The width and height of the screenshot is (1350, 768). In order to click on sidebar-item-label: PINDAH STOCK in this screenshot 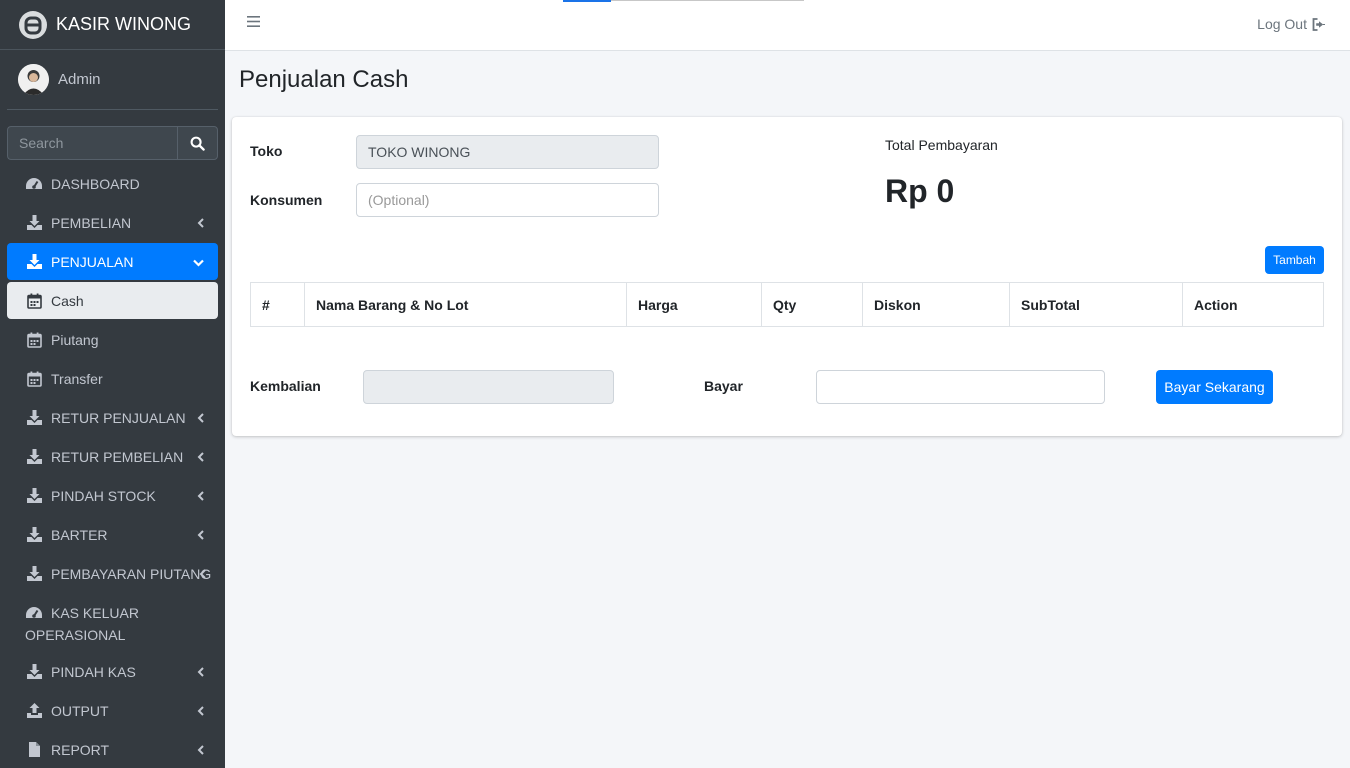, I will do `click(103, 495)`.